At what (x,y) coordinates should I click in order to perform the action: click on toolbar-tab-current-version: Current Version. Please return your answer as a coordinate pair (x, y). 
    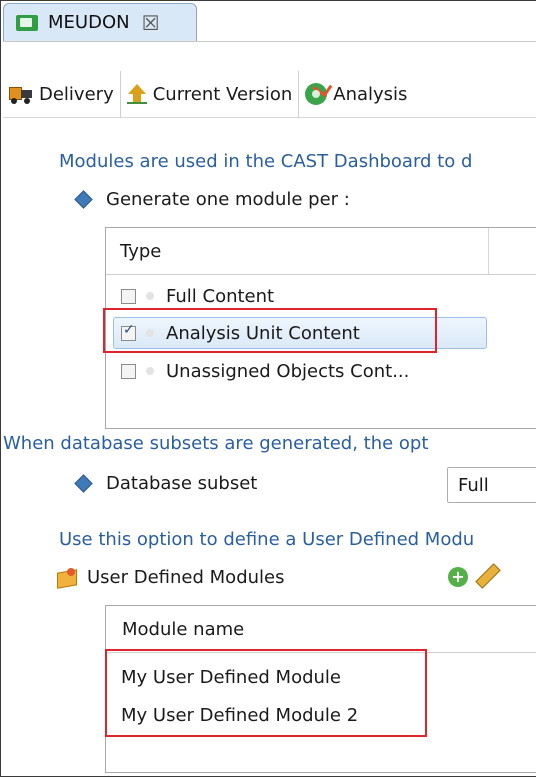
    Looking at the image, I should click on (210, 94).